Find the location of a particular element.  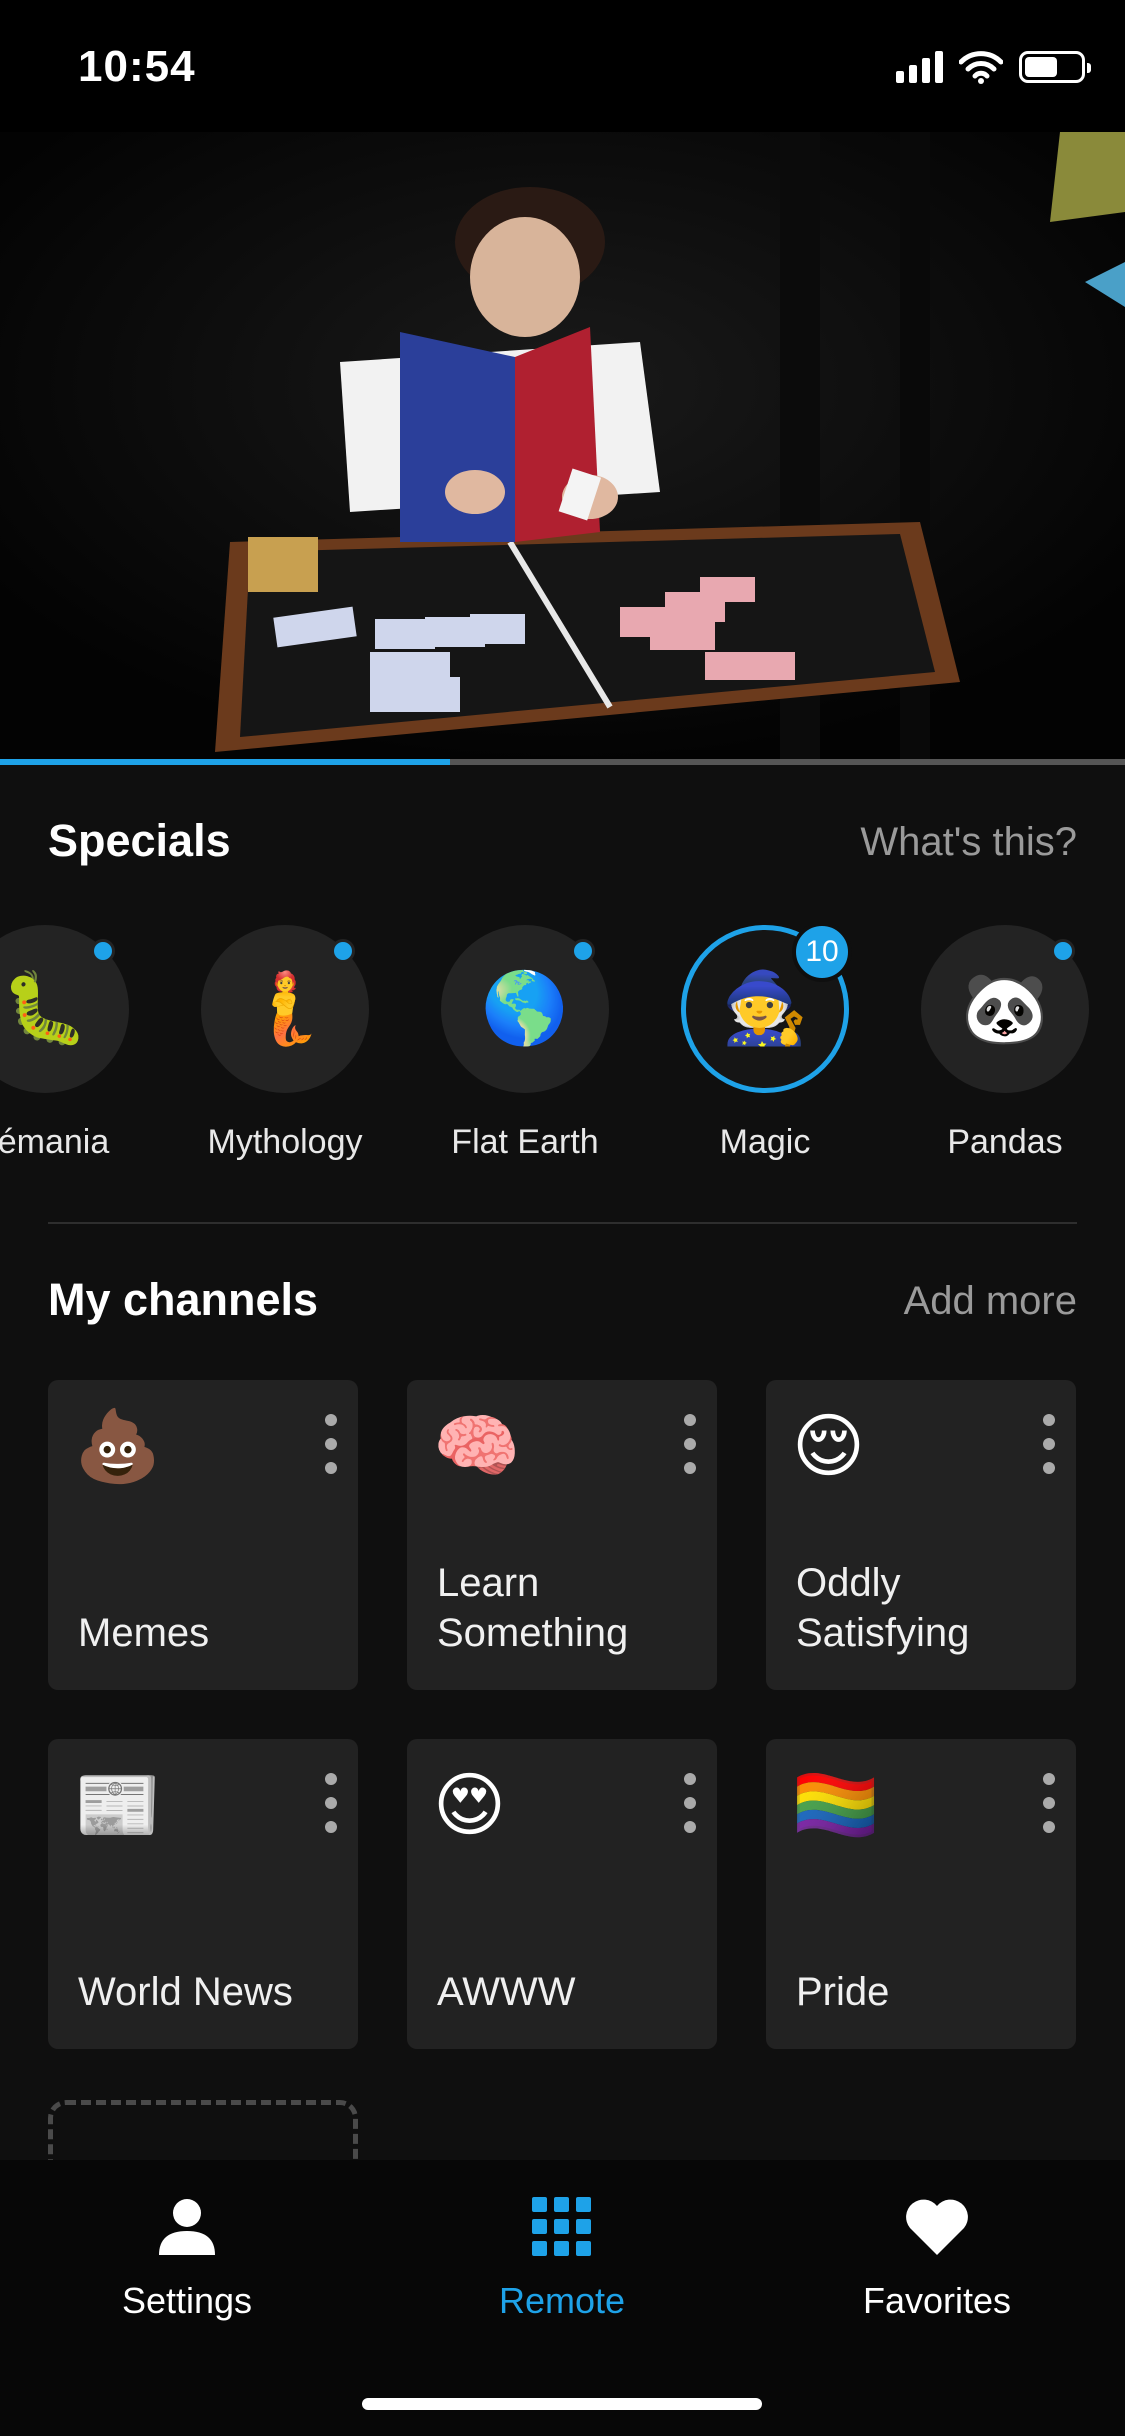

wizard-icon: 🧙 is located at coordinates (765, 1008).